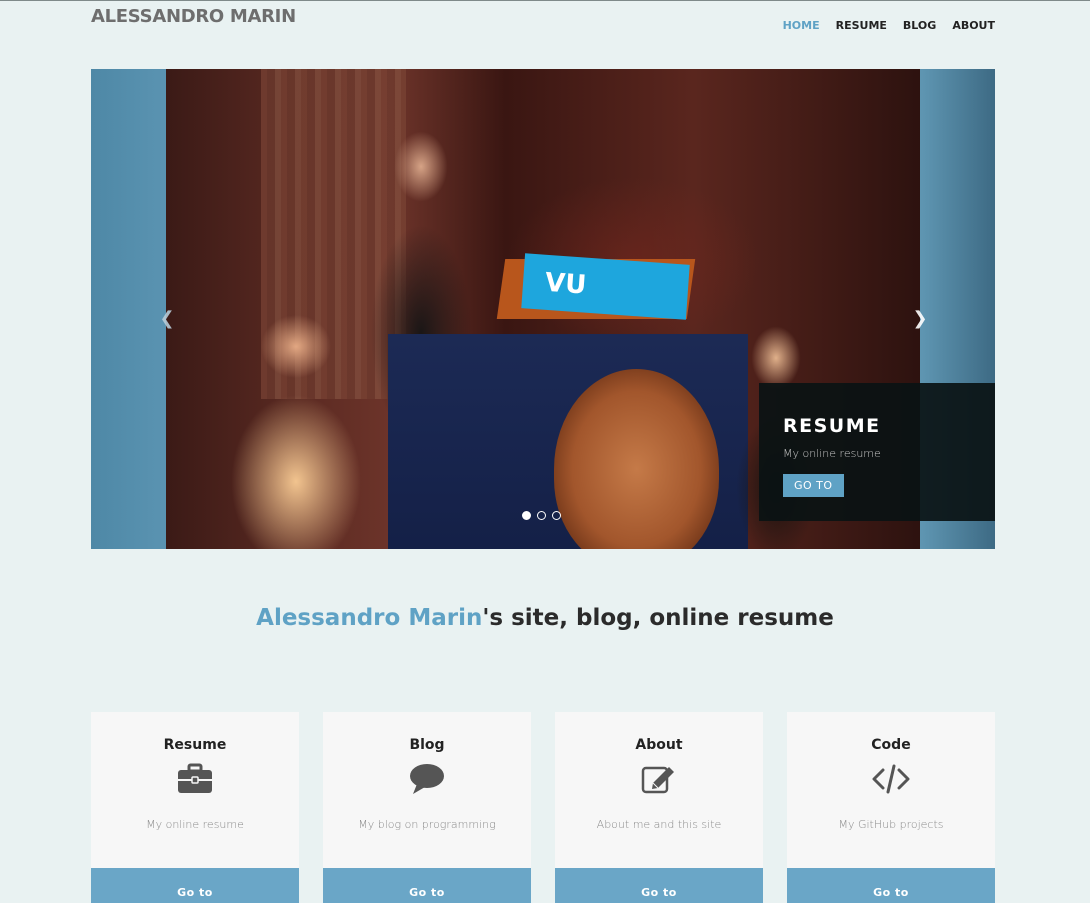 The width and height of the screenshot is (1090, 903). Describe the element at coordinates (889, 25) in the screenshot. I see `main-nav: HOME RESUME BLOG ABOUT` at that location.